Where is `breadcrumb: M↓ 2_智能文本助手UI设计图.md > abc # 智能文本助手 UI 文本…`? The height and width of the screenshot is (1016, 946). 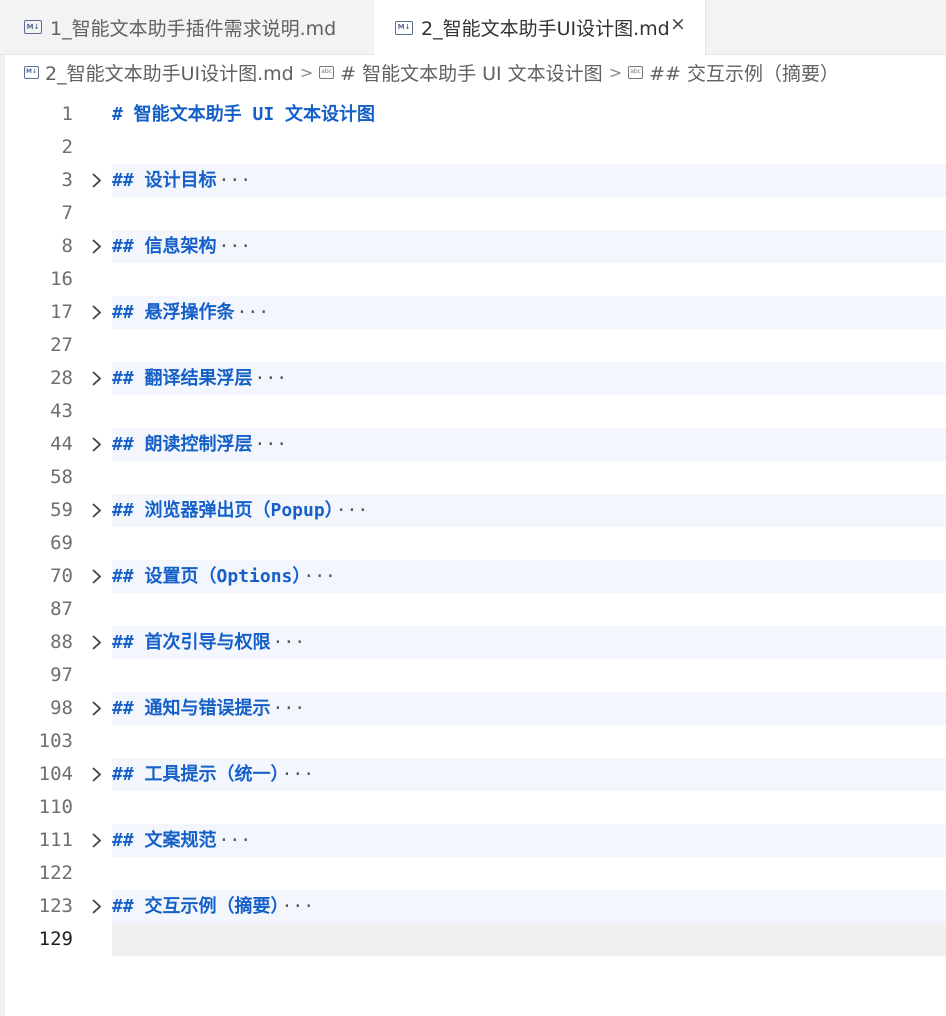
breadcrumb: M↓ 2_智能文本助手UI设计图.md > abc # 智能文本助手 UI 文本… is located at coordinates (473, 72).